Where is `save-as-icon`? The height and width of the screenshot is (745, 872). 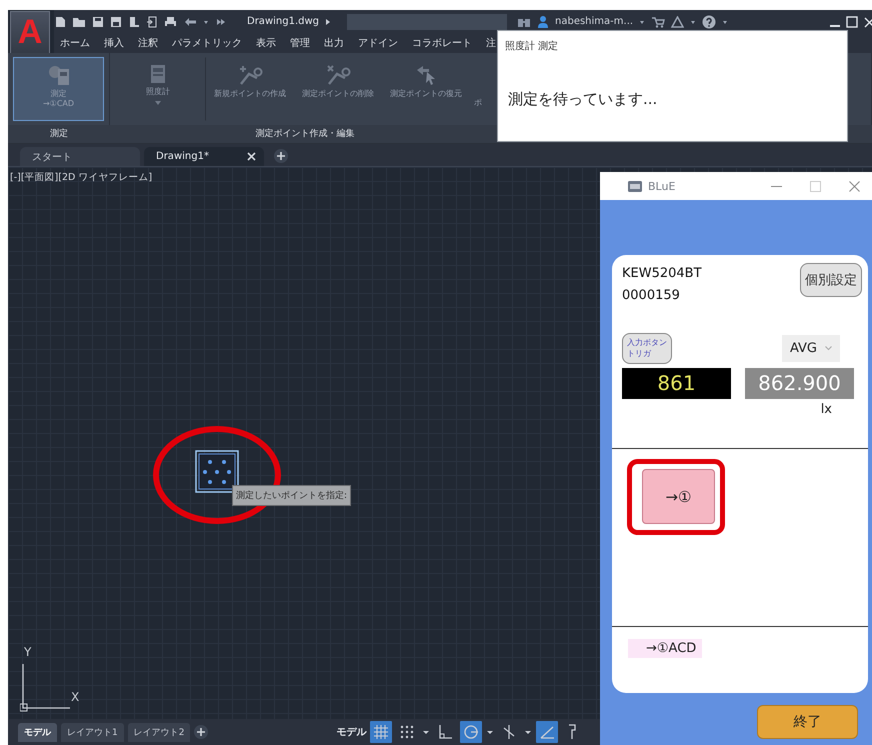
save-as-icon is located at coordinates (116, 22).